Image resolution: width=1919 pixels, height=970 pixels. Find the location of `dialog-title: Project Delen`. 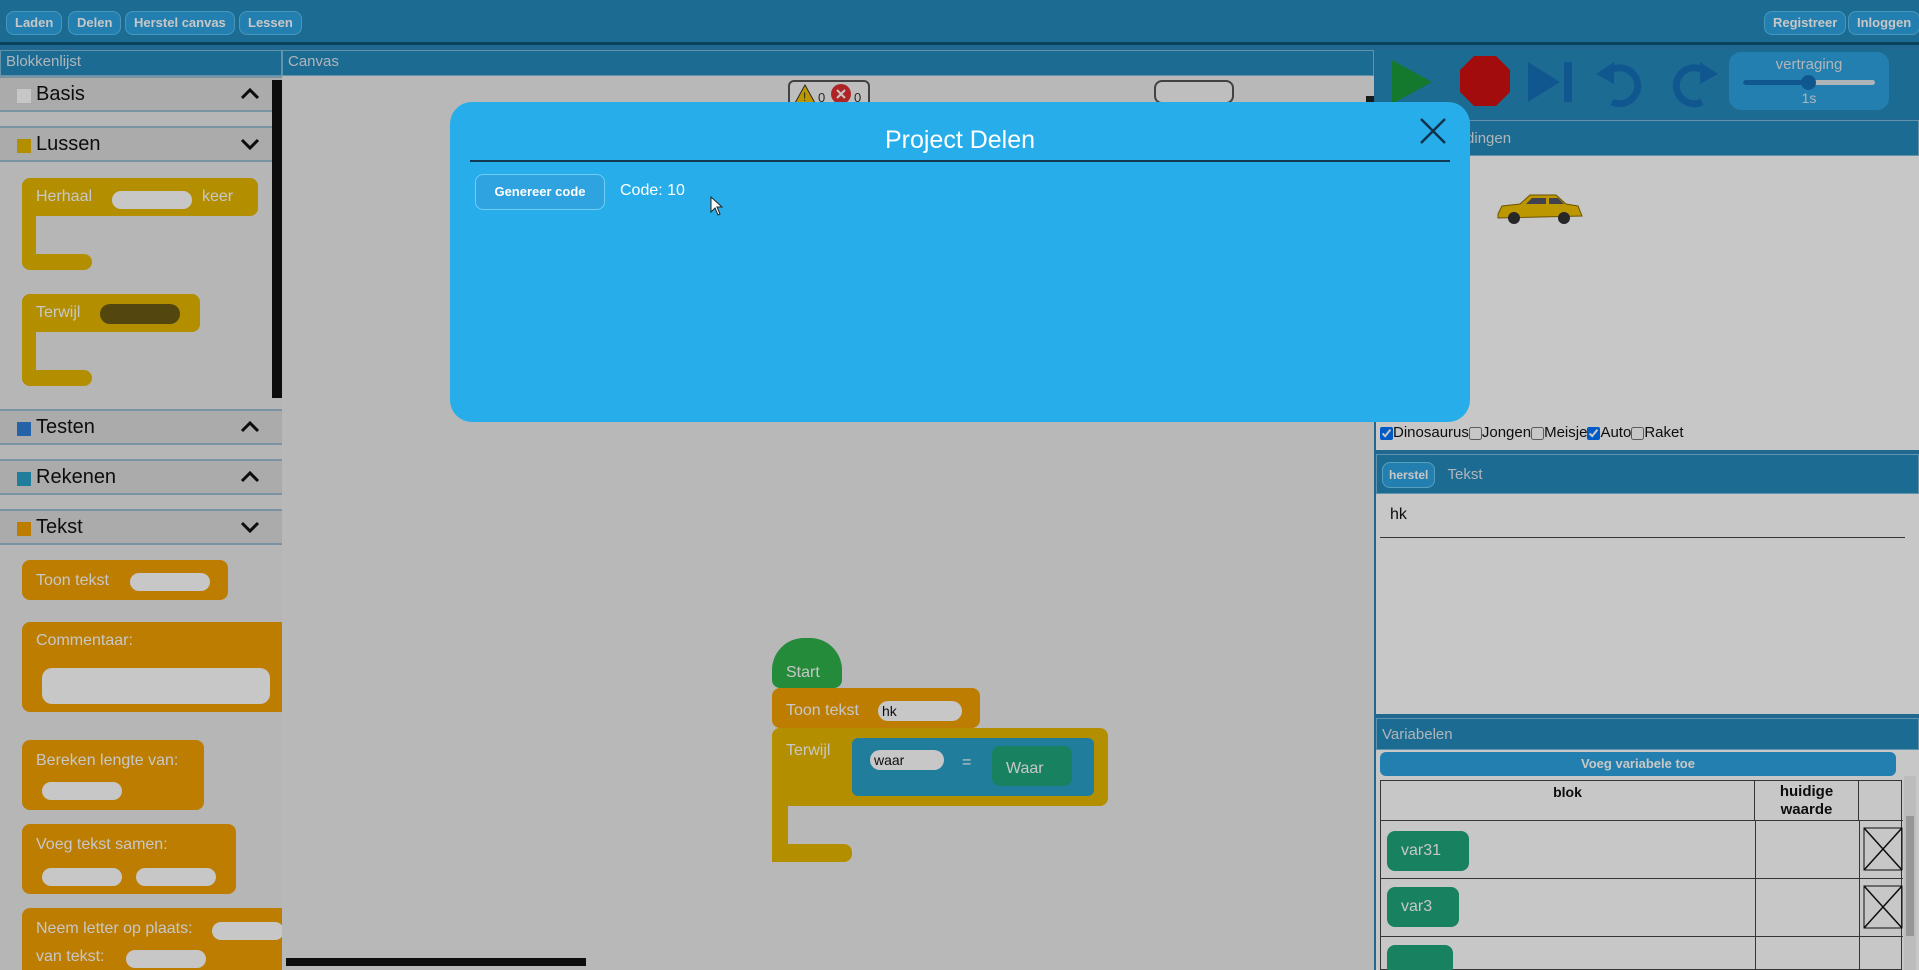

dialog-title: Project Delen is located at coordinates (960, 140).